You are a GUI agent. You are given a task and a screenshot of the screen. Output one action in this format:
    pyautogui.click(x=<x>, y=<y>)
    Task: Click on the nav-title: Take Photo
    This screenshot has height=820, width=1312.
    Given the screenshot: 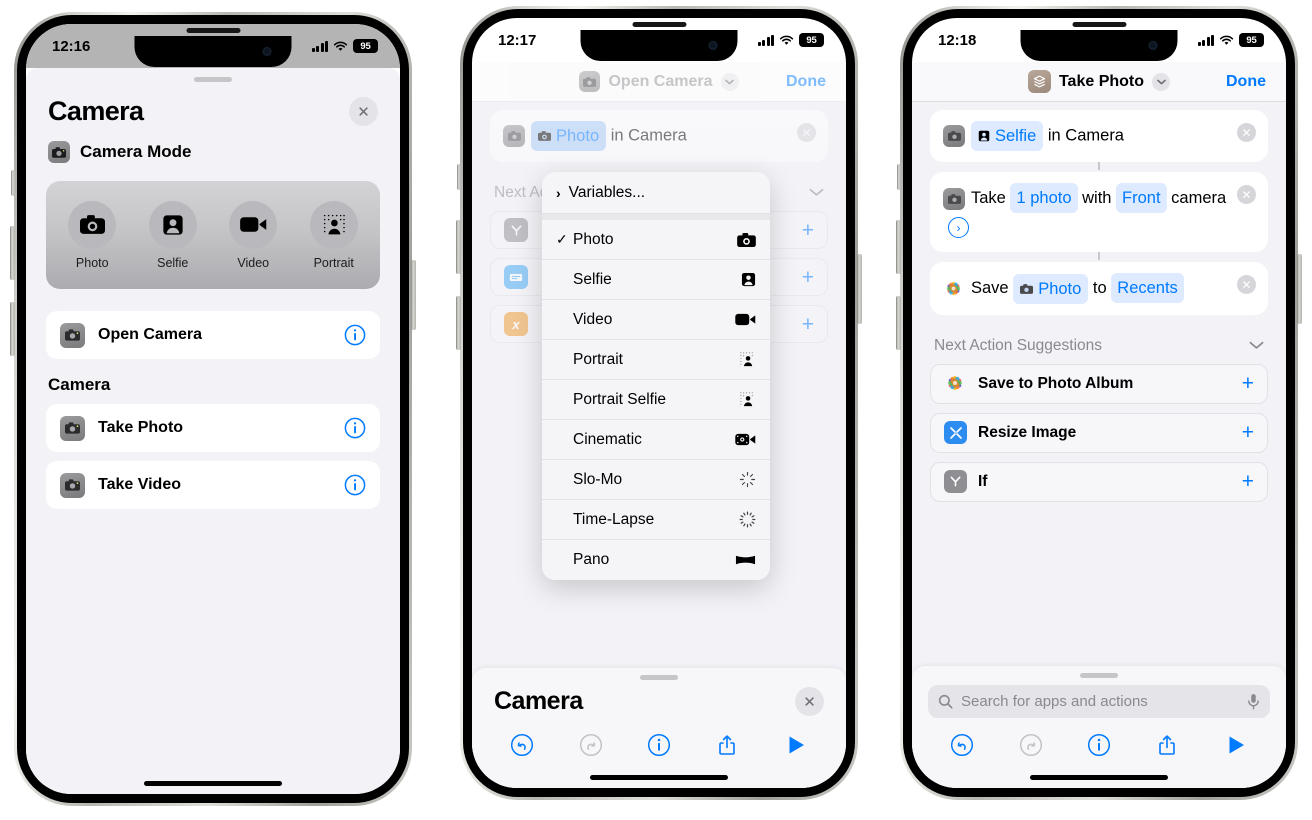 What is the action you would take?
    pyautogui.click(x=1101, y=81)
    